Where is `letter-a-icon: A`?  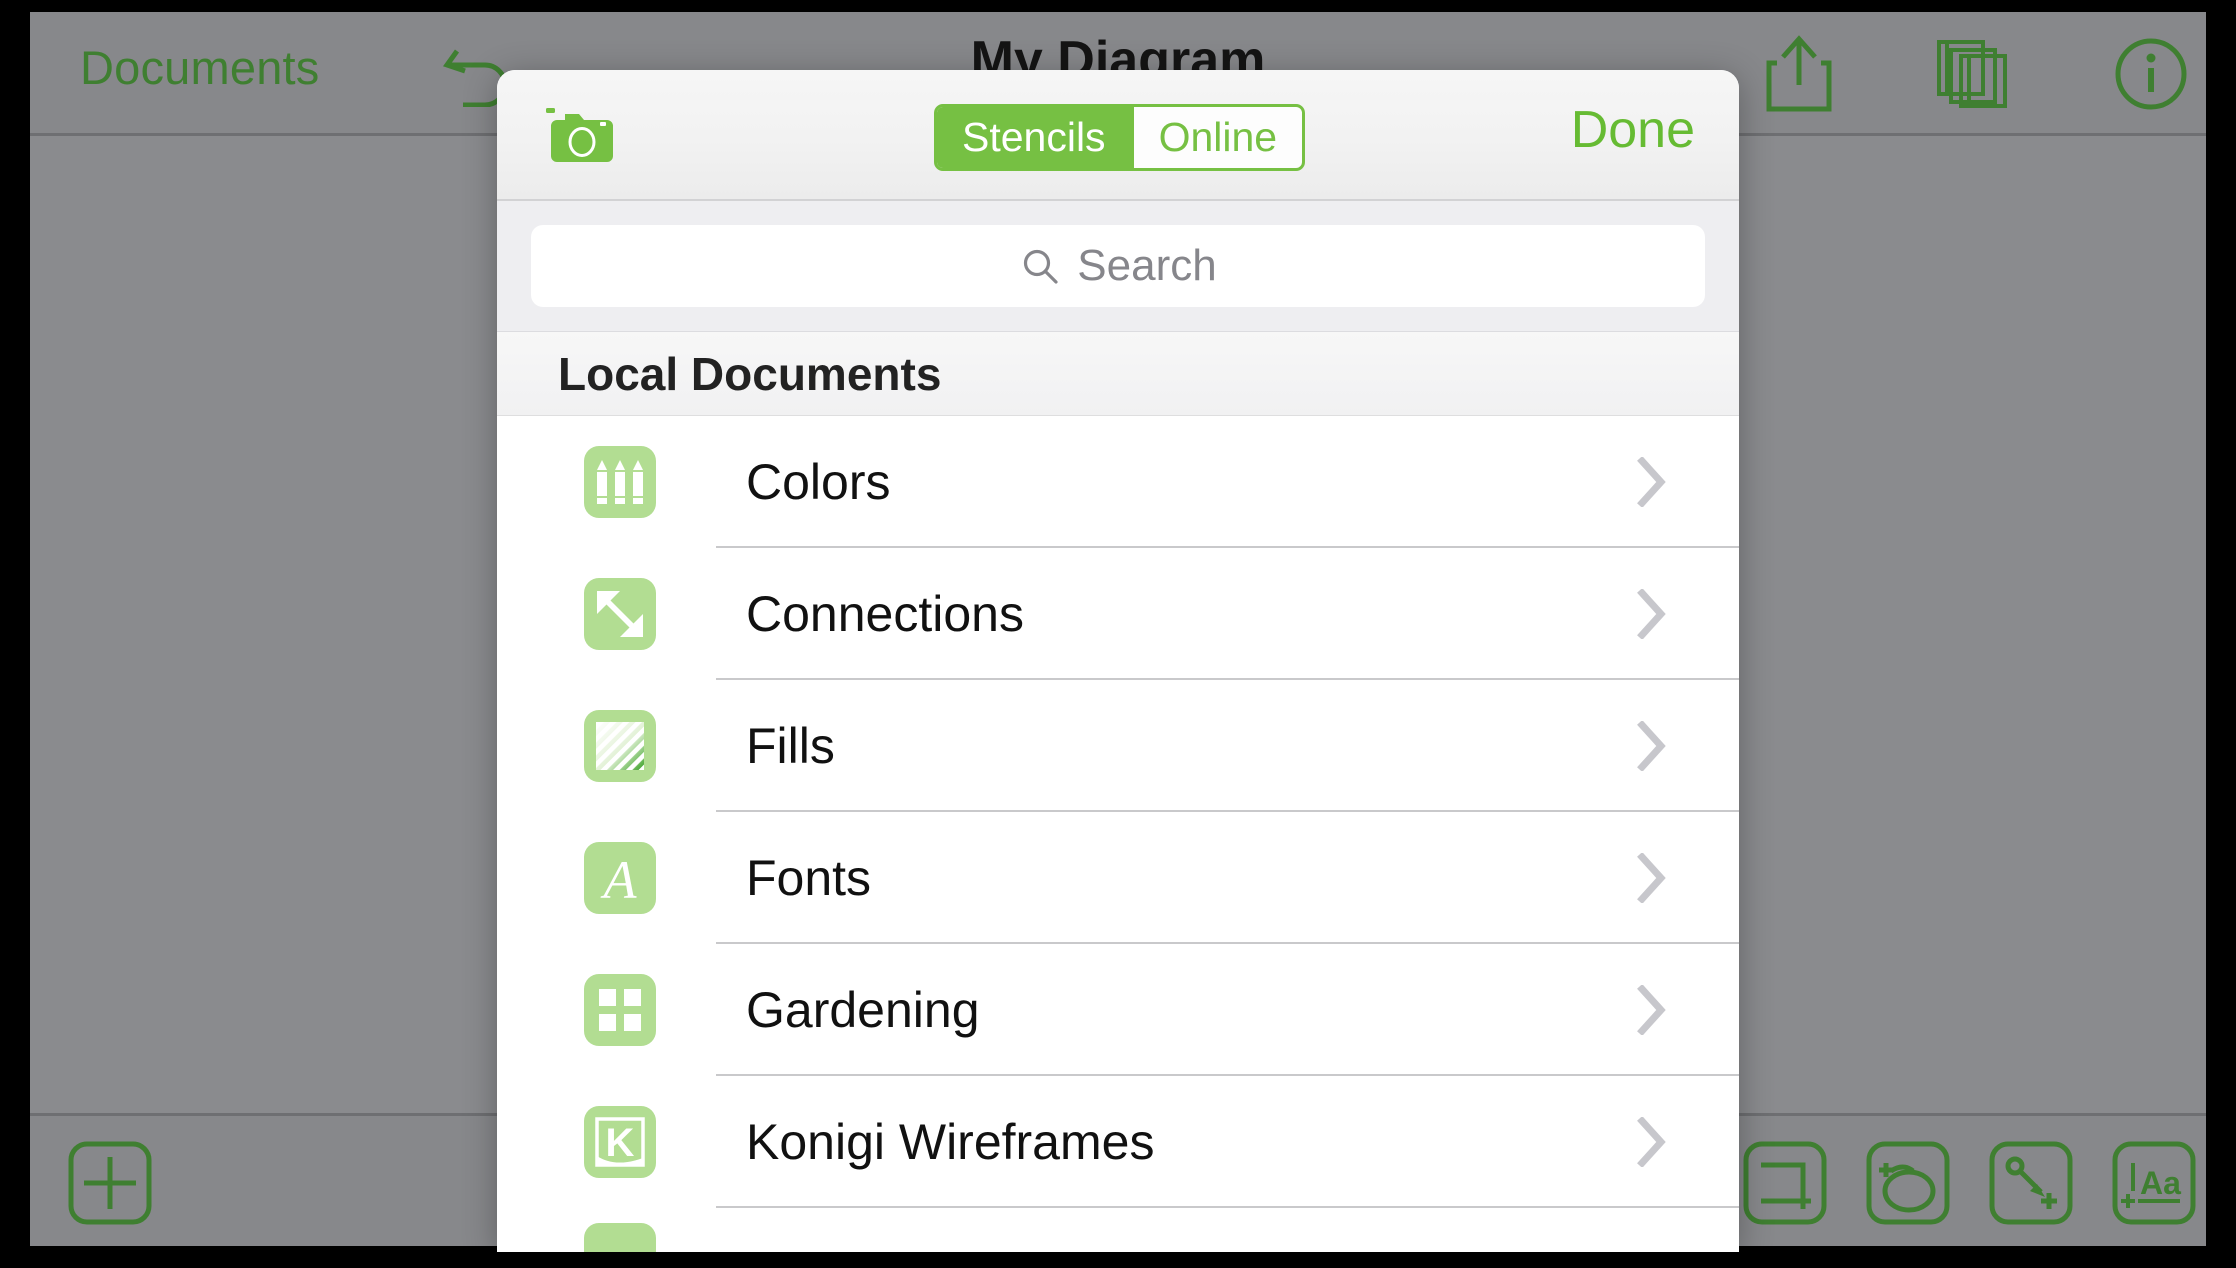 letter-a-icon: A is located at coordinates (619, 880).